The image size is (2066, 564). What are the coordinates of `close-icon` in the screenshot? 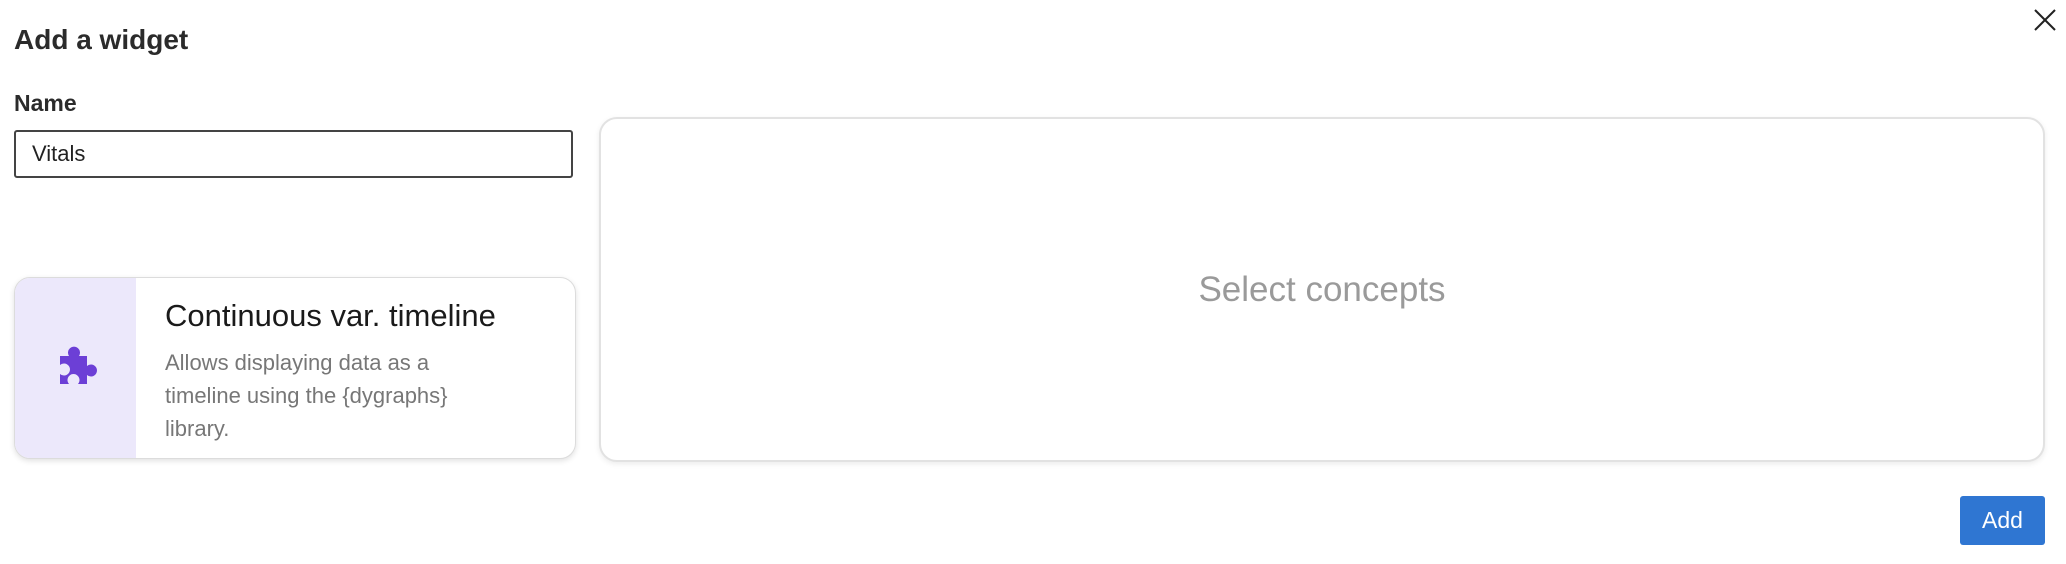 It's located at (2045, 20).